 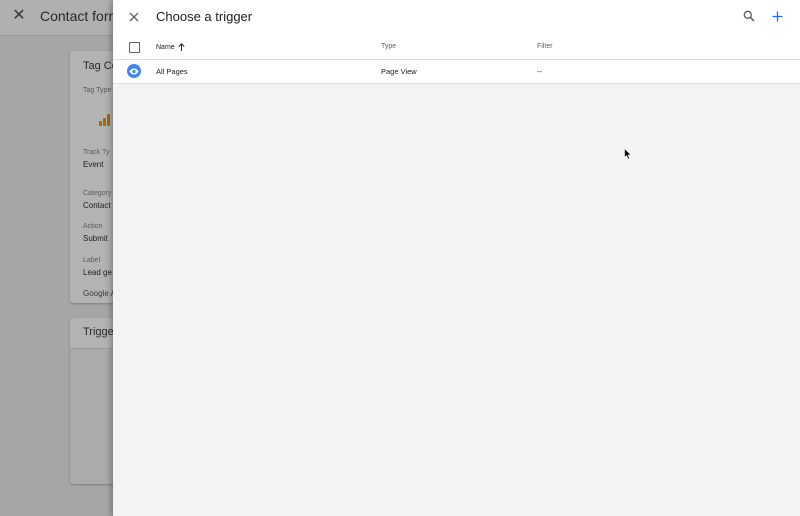 I want to click on add-trigger-button, so click(x=777, y=16).